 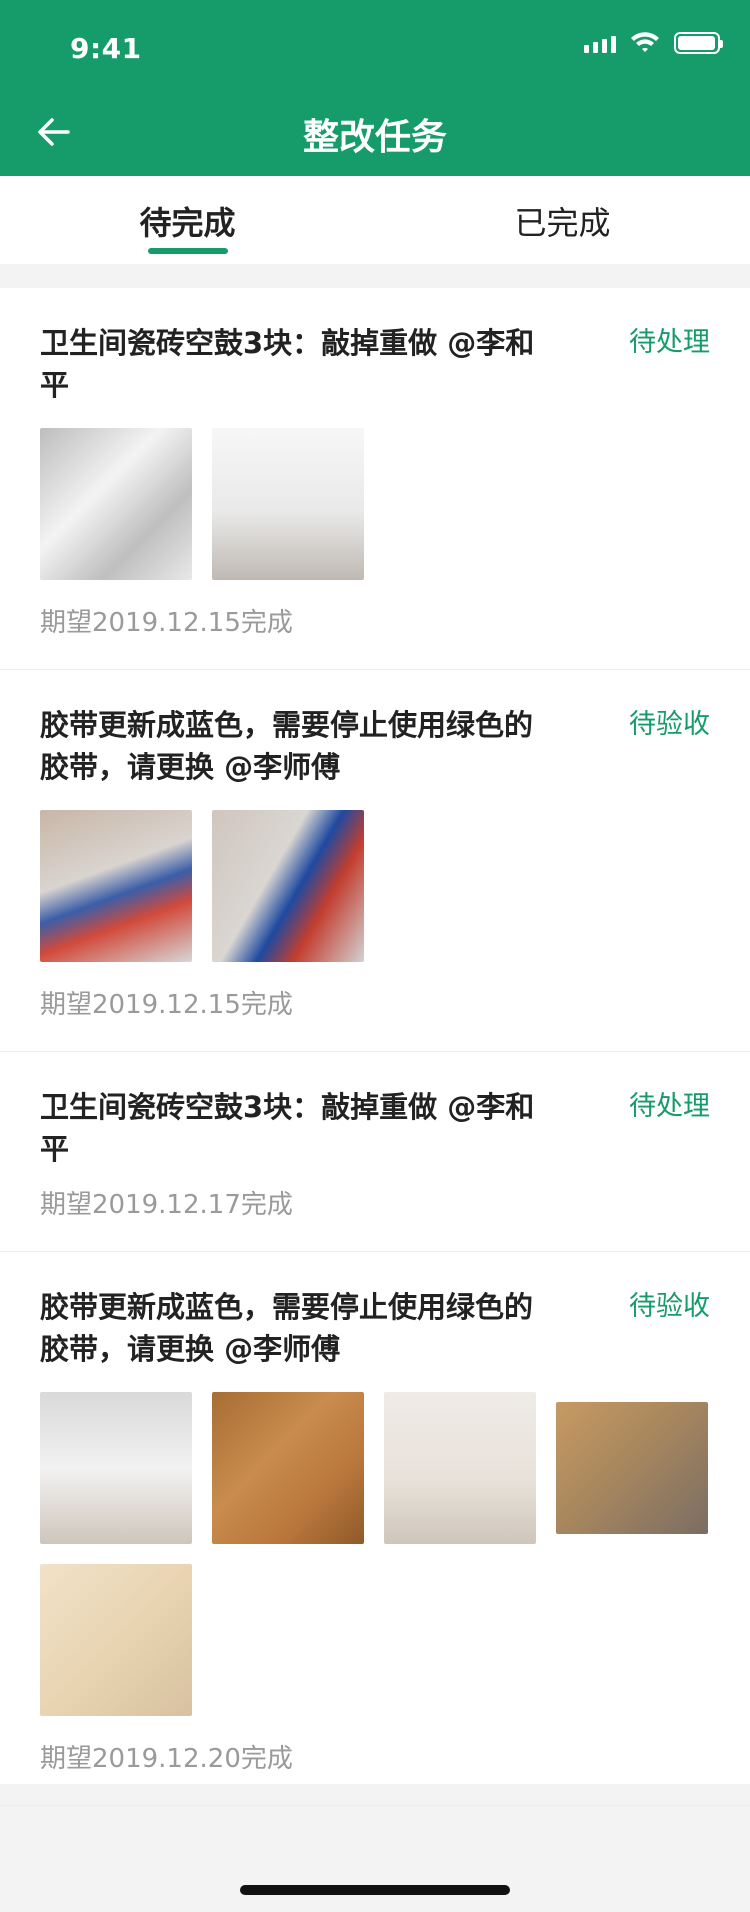 I want to click on wifi-icon, so click(x=645, y=42).